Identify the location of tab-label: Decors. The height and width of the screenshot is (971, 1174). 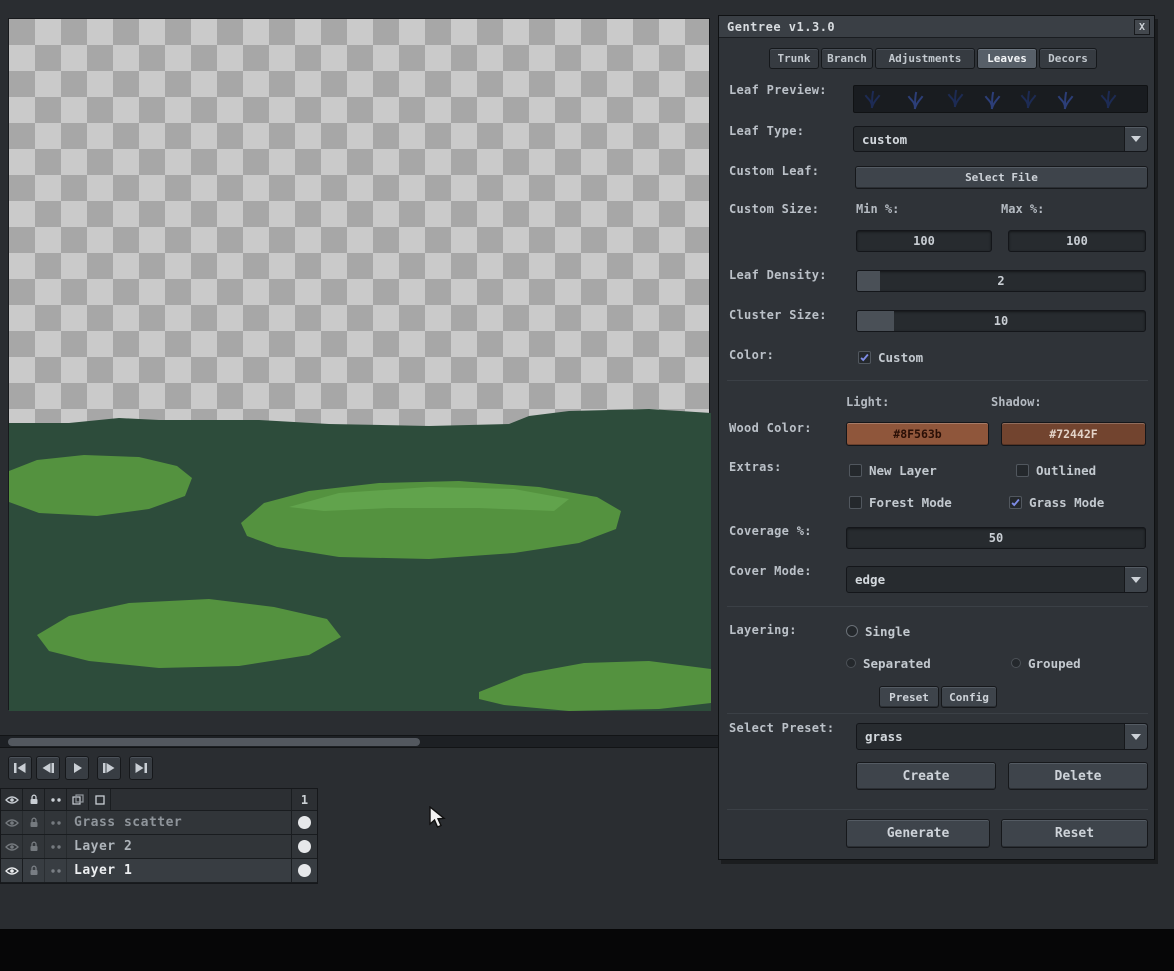
(1068, 58).